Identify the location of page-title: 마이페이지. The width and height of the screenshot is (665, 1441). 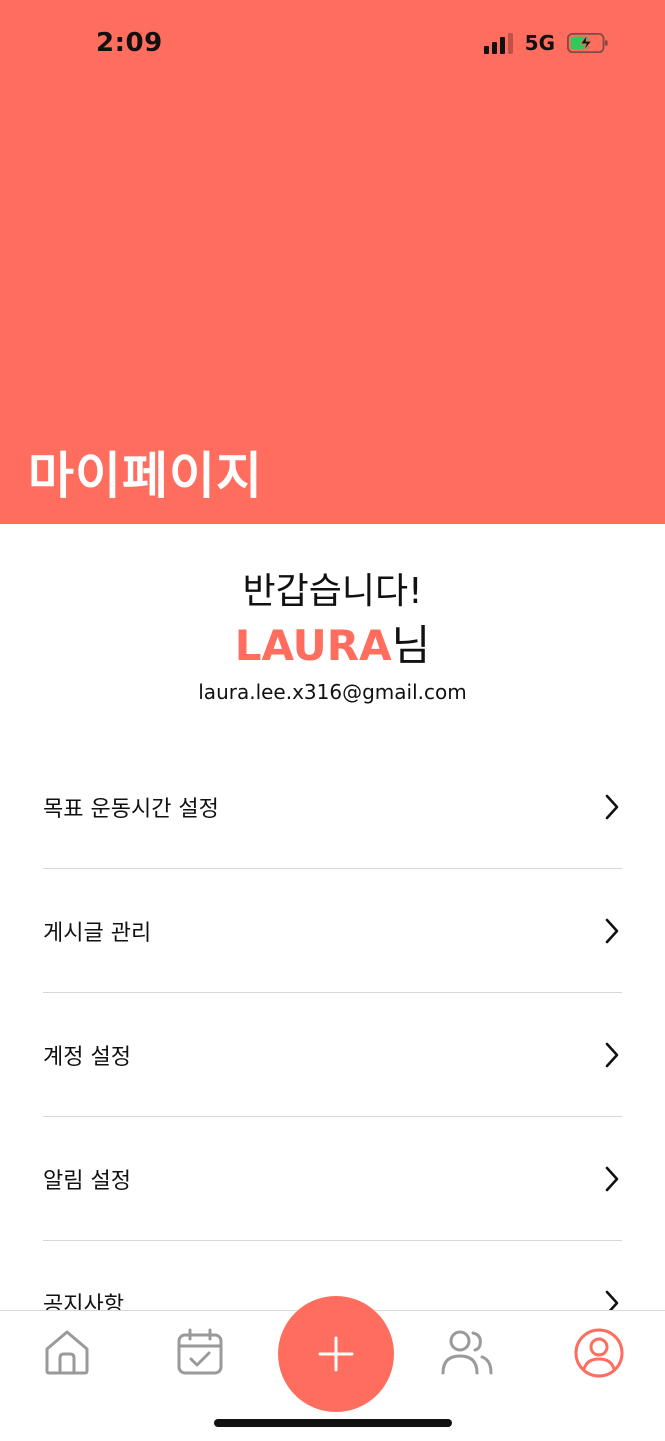
(145, 476).